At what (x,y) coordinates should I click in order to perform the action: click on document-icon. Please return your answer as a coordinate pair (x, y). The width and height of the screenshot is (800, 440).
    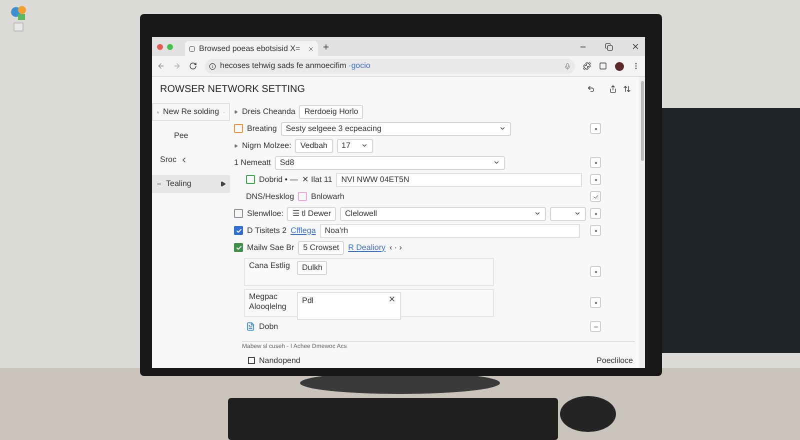
    Looking at the image, I should click on (250, 326).